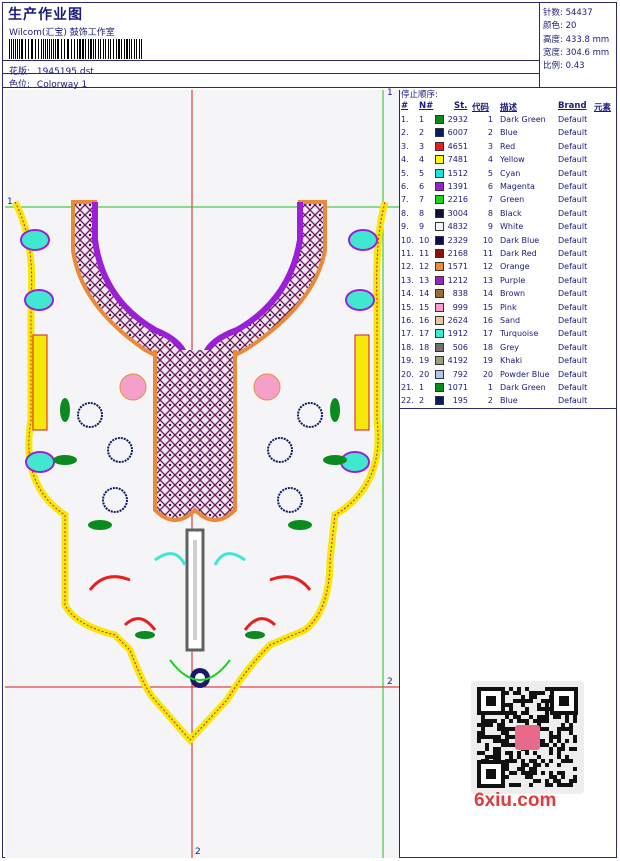 Image resolution: width=620 pixels, height=861 pixels. What do you see at coordinates (523, 119) in the screenshot?
I see `row-desc: Dark Green` at bounding box center [523, 119].